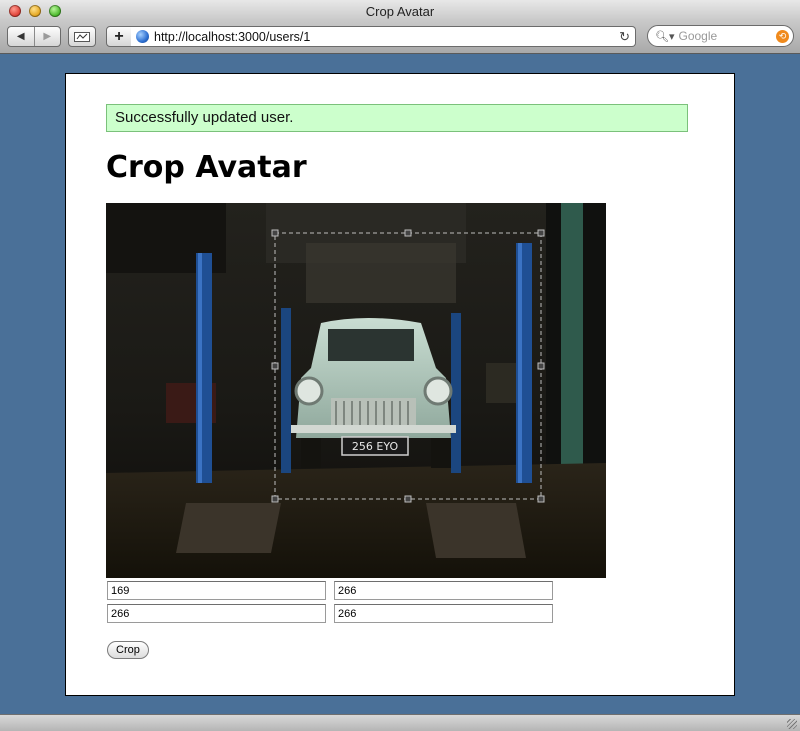 The height and width of the screenshot is (731, 800). Describe the element at coordinates (275, 366) in the screenshot. I see `crop-handle-w` at that location.